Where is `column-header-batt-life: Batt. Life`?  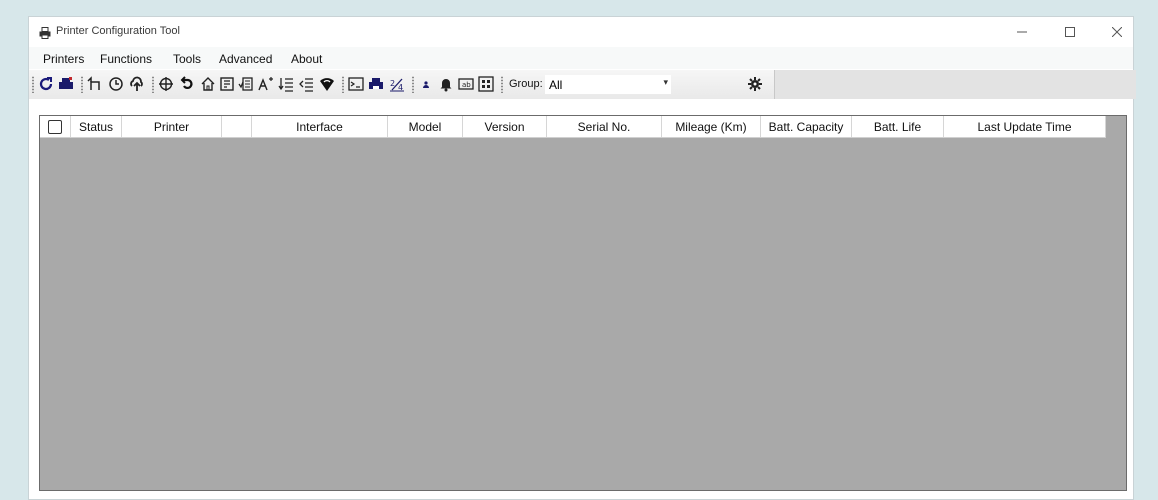
column-header-batt-life: Batt. Life is located at coordinates (898, 126).